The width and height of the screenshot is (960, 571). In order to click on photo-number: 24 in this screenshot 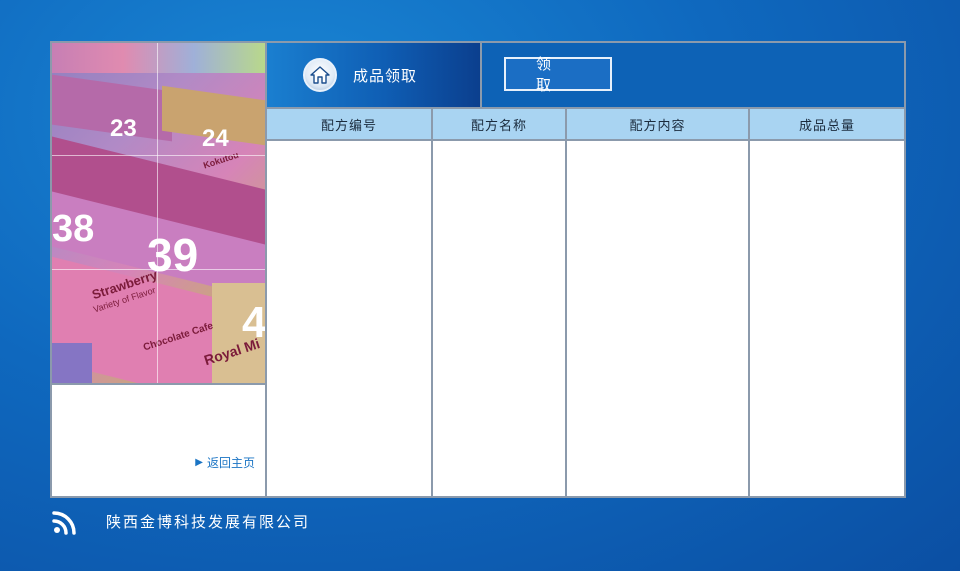, I will do `click(215, 138)`.